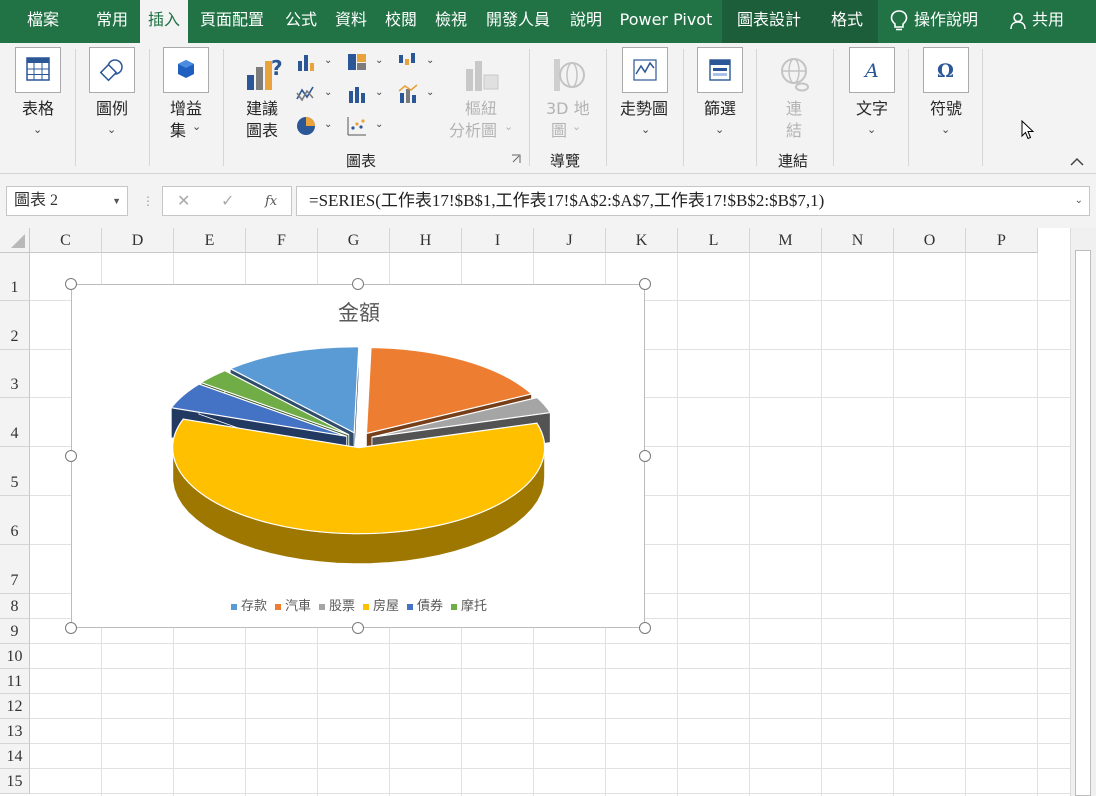 The image size is (1096, 796). What do you see at coordinates (186, 95) in the screenshot?
I see `addins-button: 增益 集 ⌄` at bounding box center [186, 95].